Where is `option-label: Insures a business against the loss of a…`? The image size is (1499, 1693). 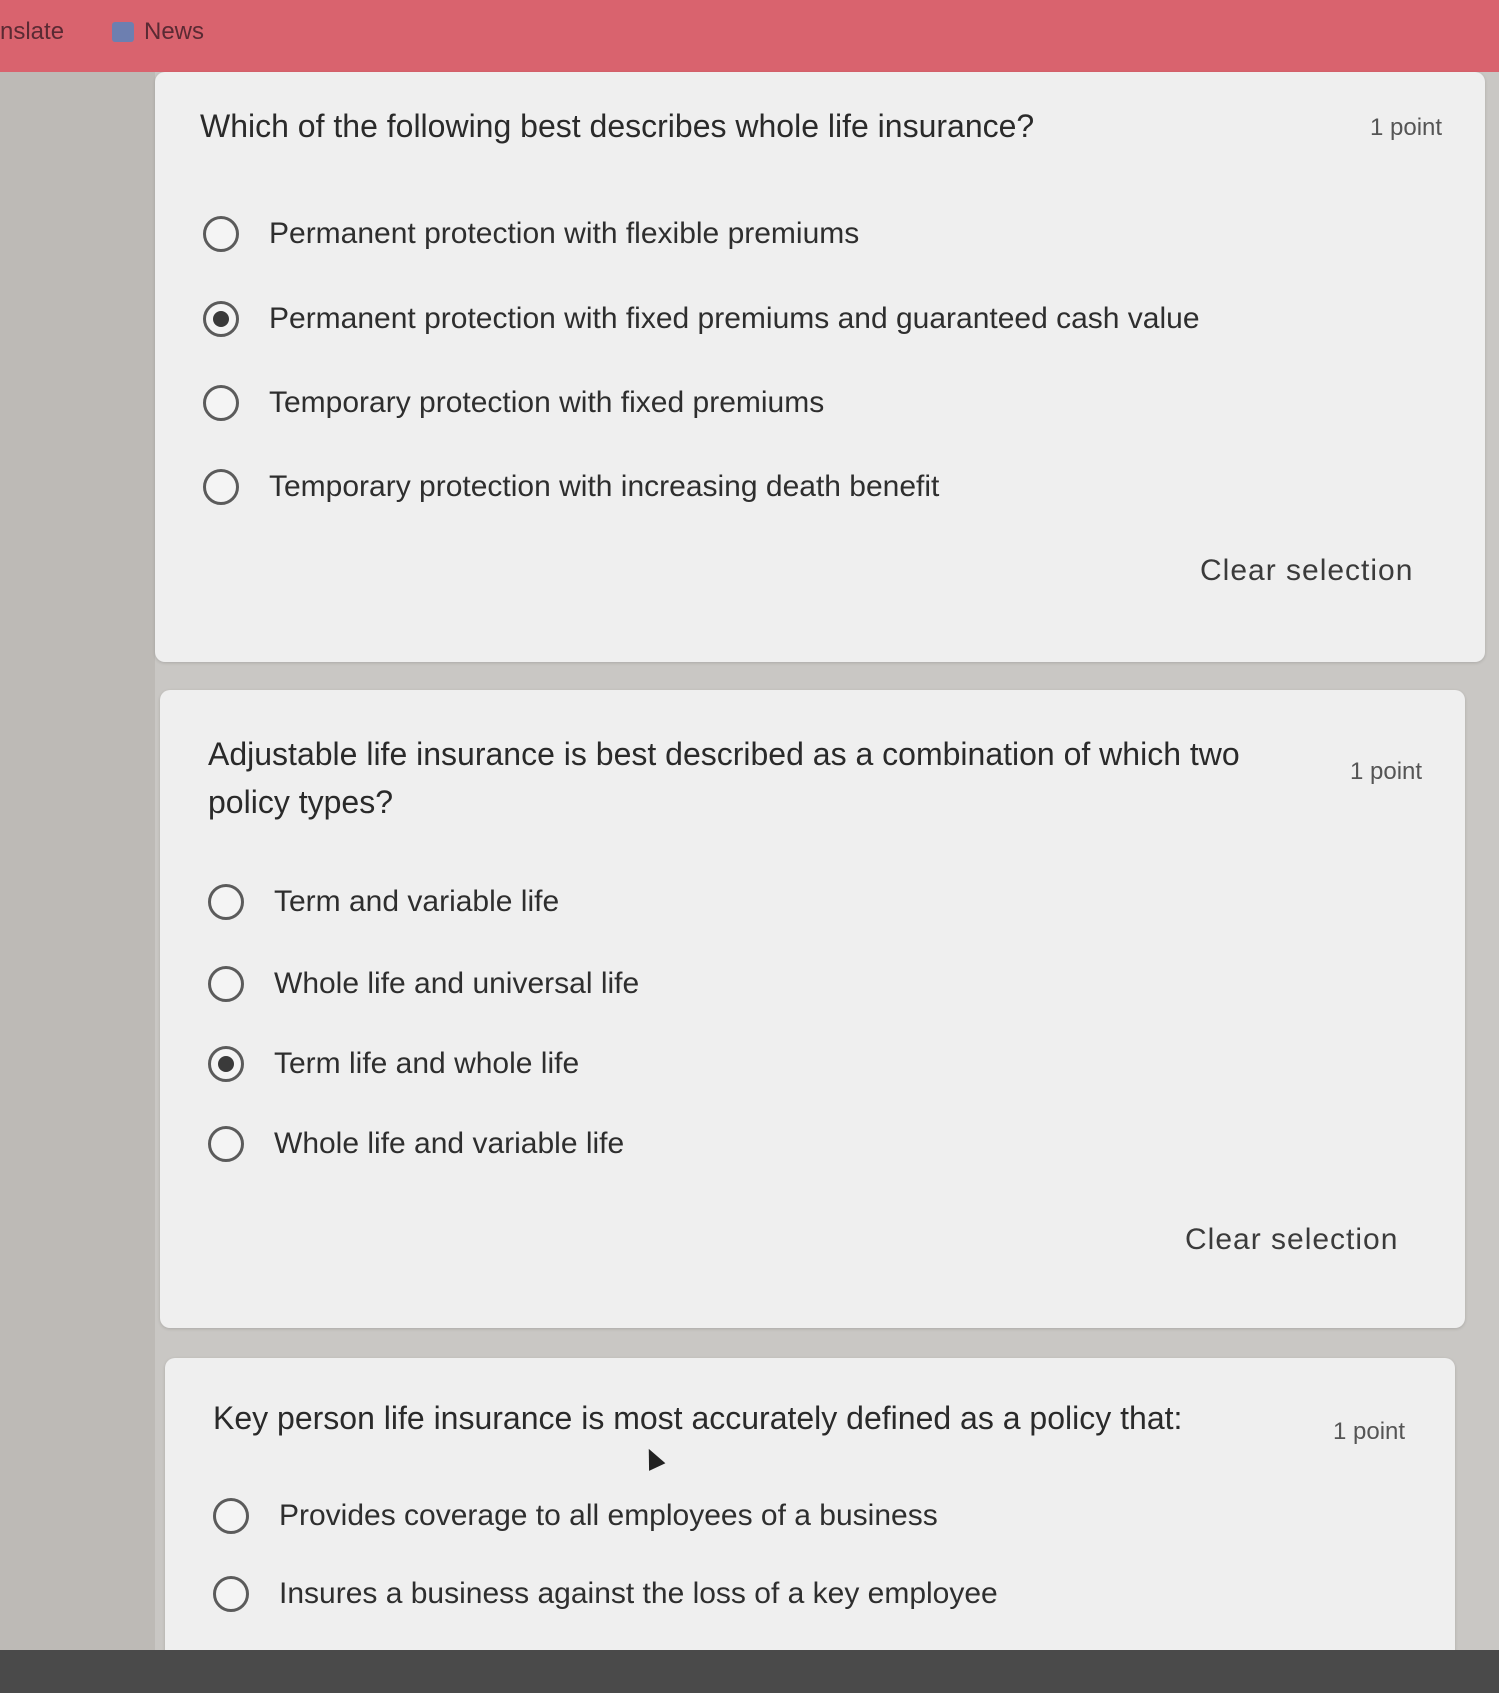 option-label: Insures a business against the loss of a… is located at coordinates (638, 1593).